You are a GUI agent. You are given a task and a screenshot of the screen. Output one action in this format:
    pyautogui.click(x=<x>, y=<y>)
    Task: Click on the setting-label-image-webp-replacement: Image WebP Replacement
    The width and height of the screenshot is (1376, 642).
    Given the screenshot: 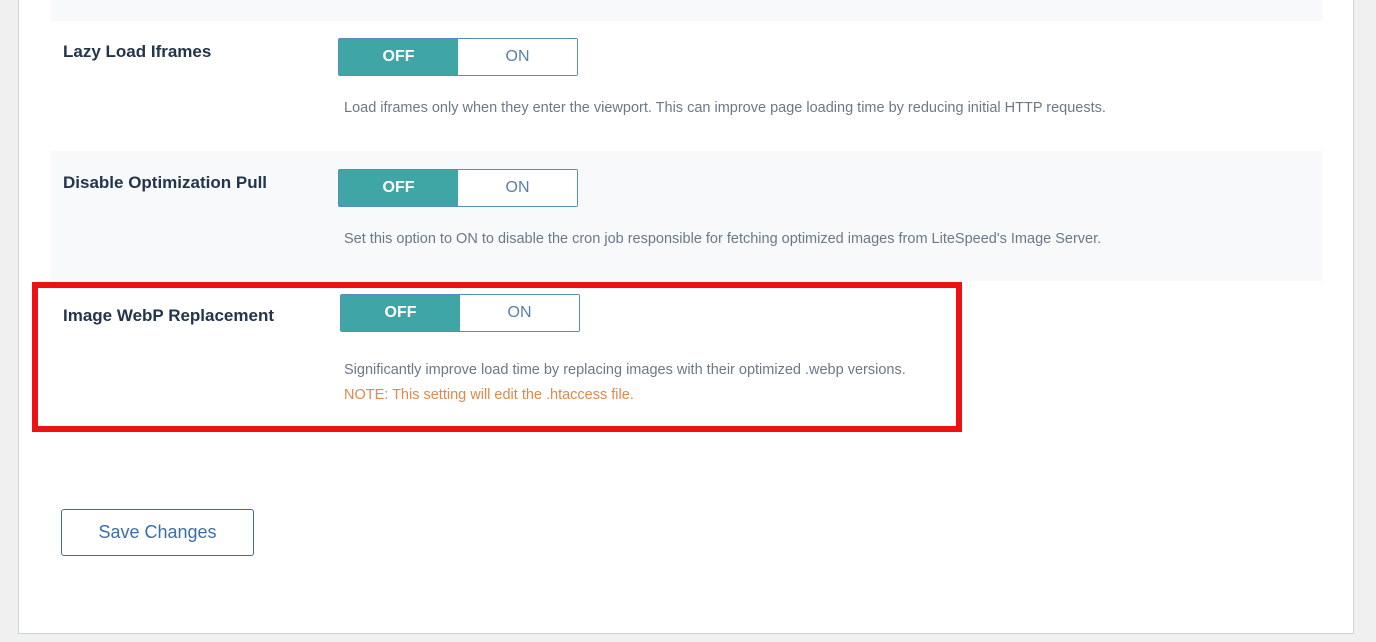 What is the action you would take?
    pyautogui.click(x=169, y=315)
    